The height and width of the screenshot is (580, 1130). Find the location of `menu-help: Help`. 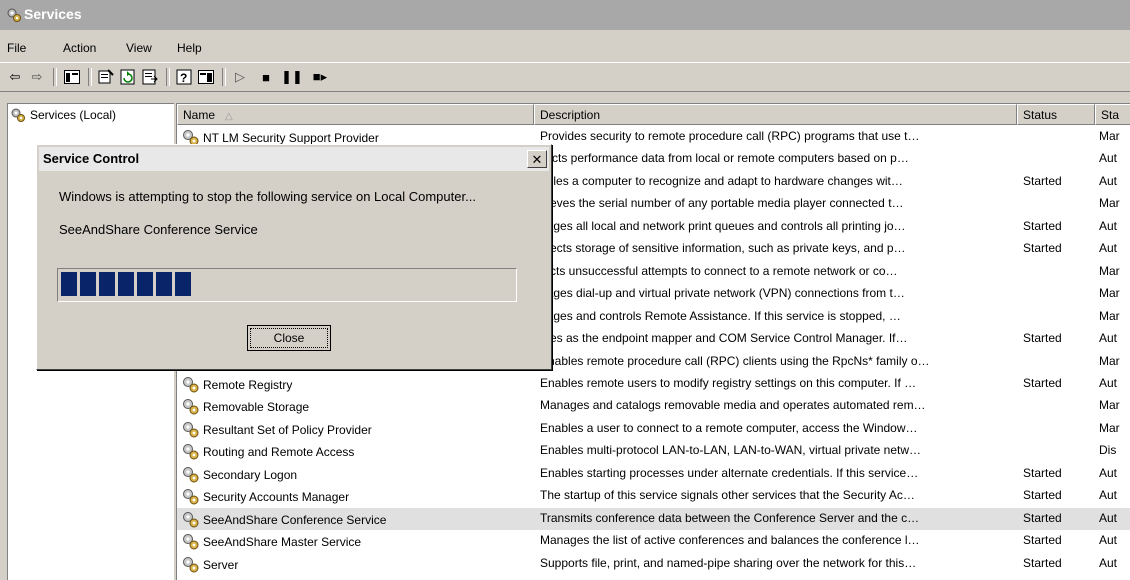

menu-help: Help is located at coordinates (189, 48).